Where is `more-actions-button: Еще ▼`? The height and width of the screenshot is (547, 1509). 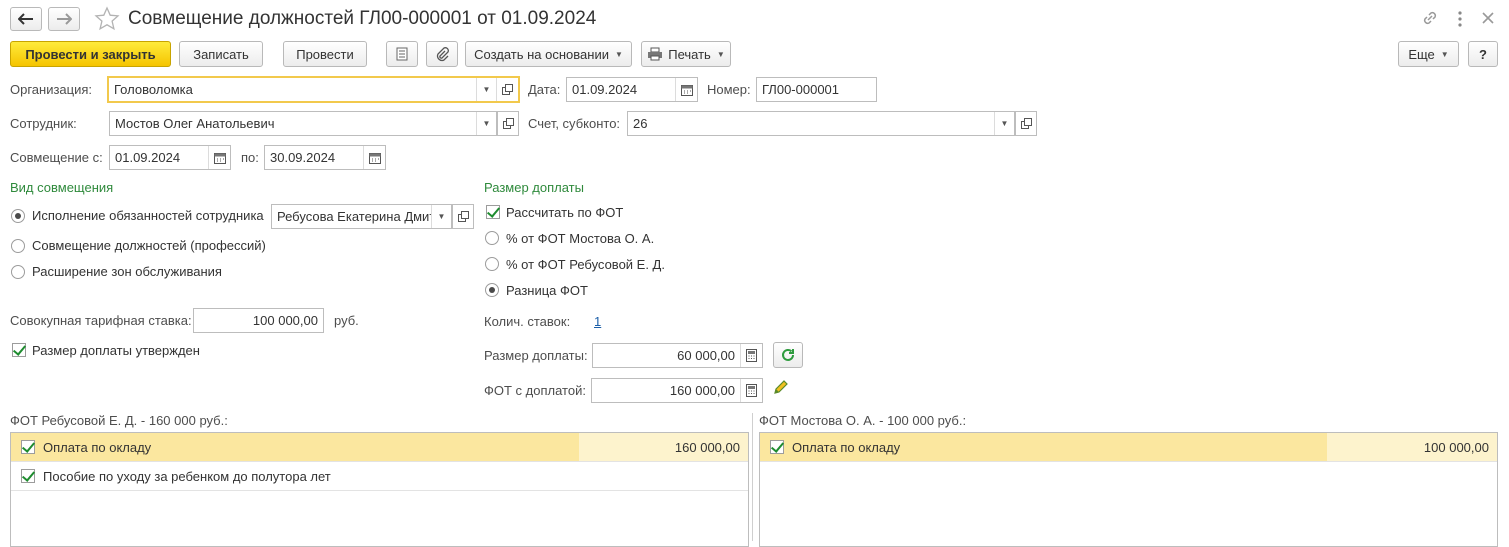
more-actions-button: Еще ▼ is located at coordinates (1428, 54).